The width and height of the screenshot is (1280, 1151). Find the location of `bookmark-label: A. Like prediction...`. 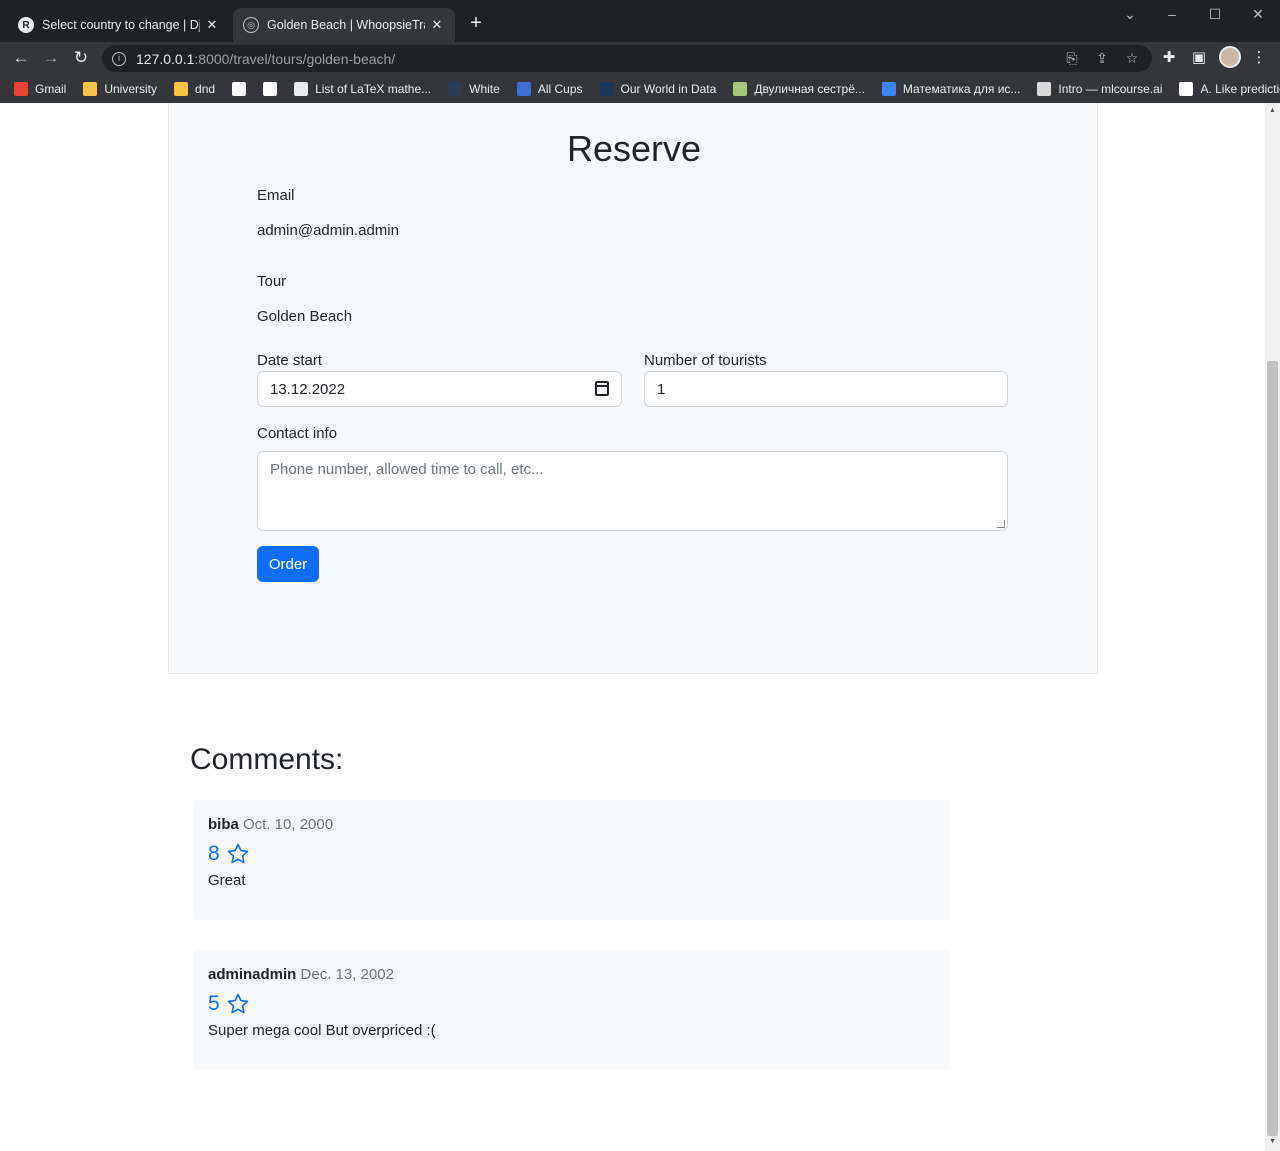

bookmark-label: A. Like prediction... is located at coordinates (1240, 88).